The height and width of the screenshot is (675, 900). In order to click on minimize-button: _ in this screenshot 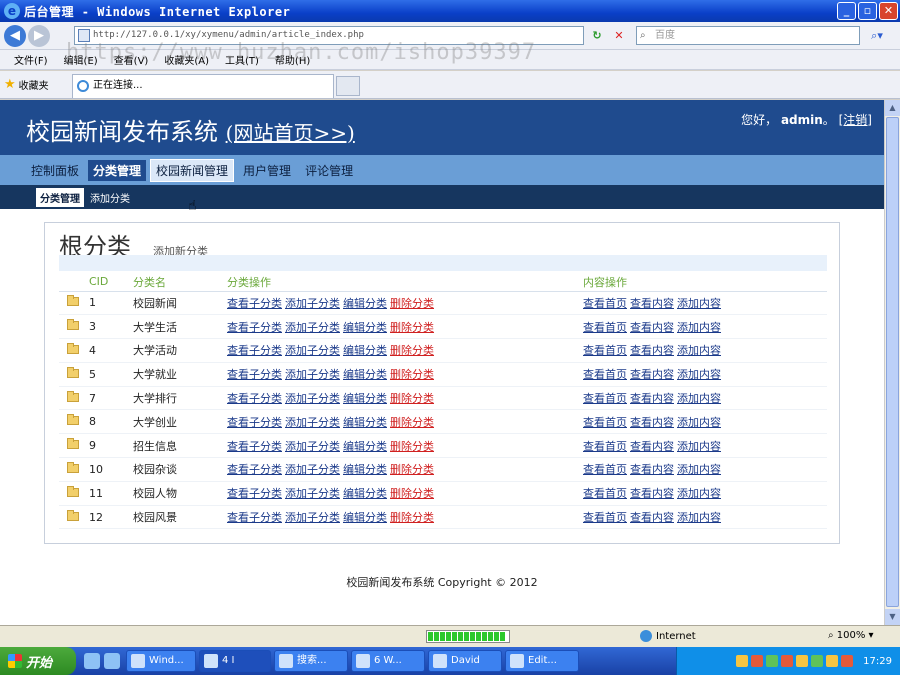, I will do `click(846, 11)`.